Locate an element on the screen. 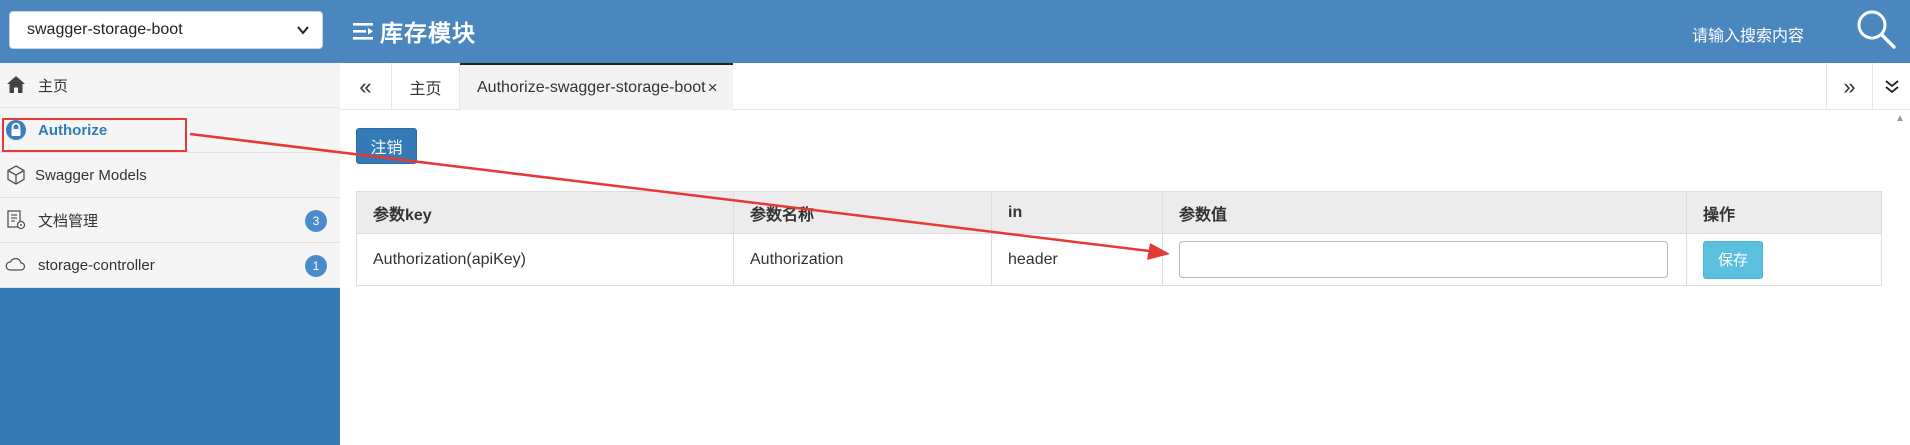 This screenshot has height=445, width=1910. param-value-cell is located at coordinates (1424, 259).